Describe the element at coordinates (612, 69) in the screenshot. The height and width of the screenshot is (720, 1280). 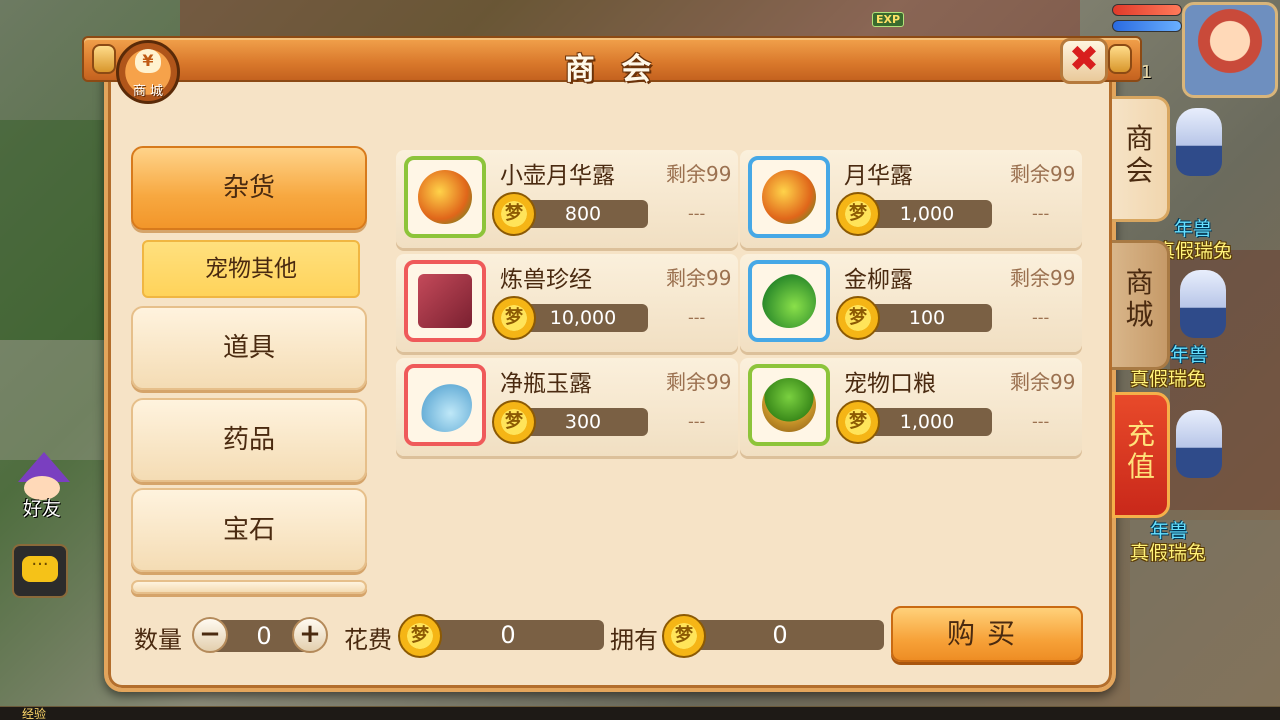
I see `window-title: 商 会` at that location.